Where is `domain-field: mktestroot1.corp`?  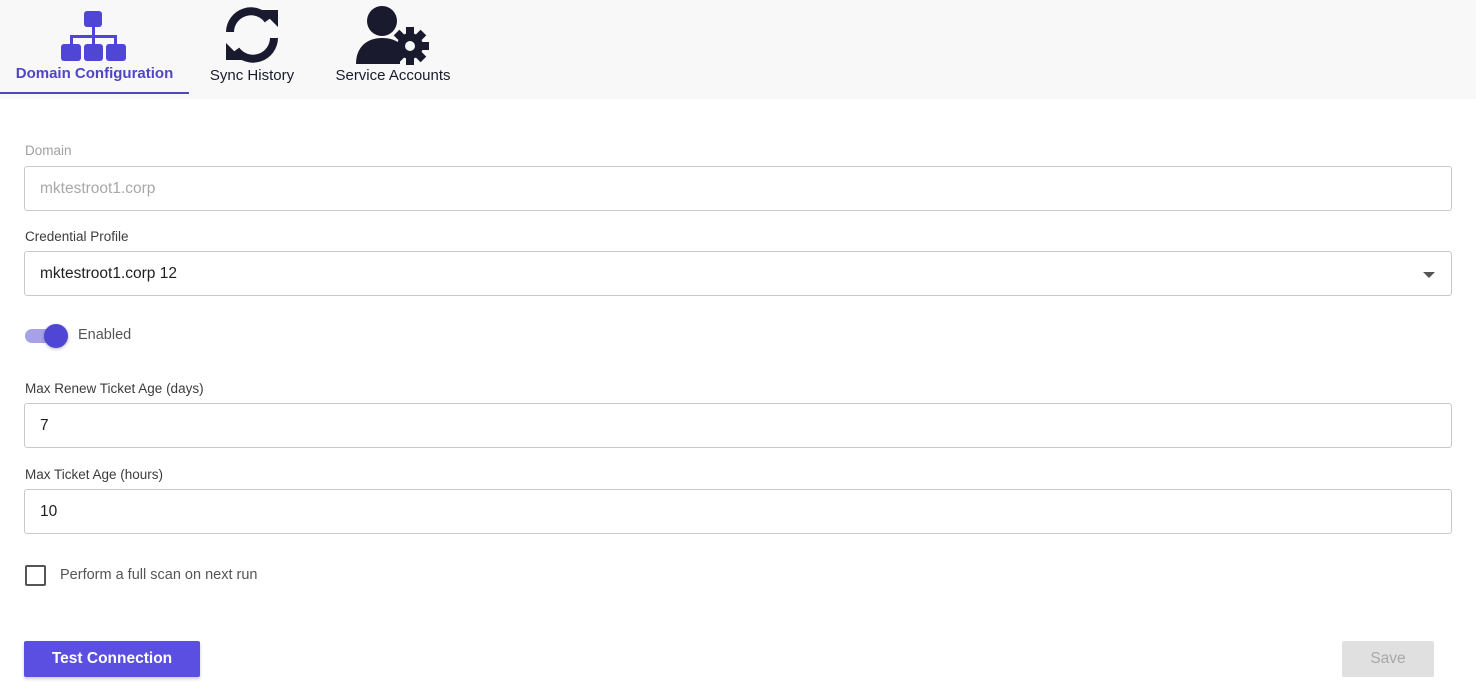 domain-field: mktestroot1.corp is located at coordinates (738, 188).